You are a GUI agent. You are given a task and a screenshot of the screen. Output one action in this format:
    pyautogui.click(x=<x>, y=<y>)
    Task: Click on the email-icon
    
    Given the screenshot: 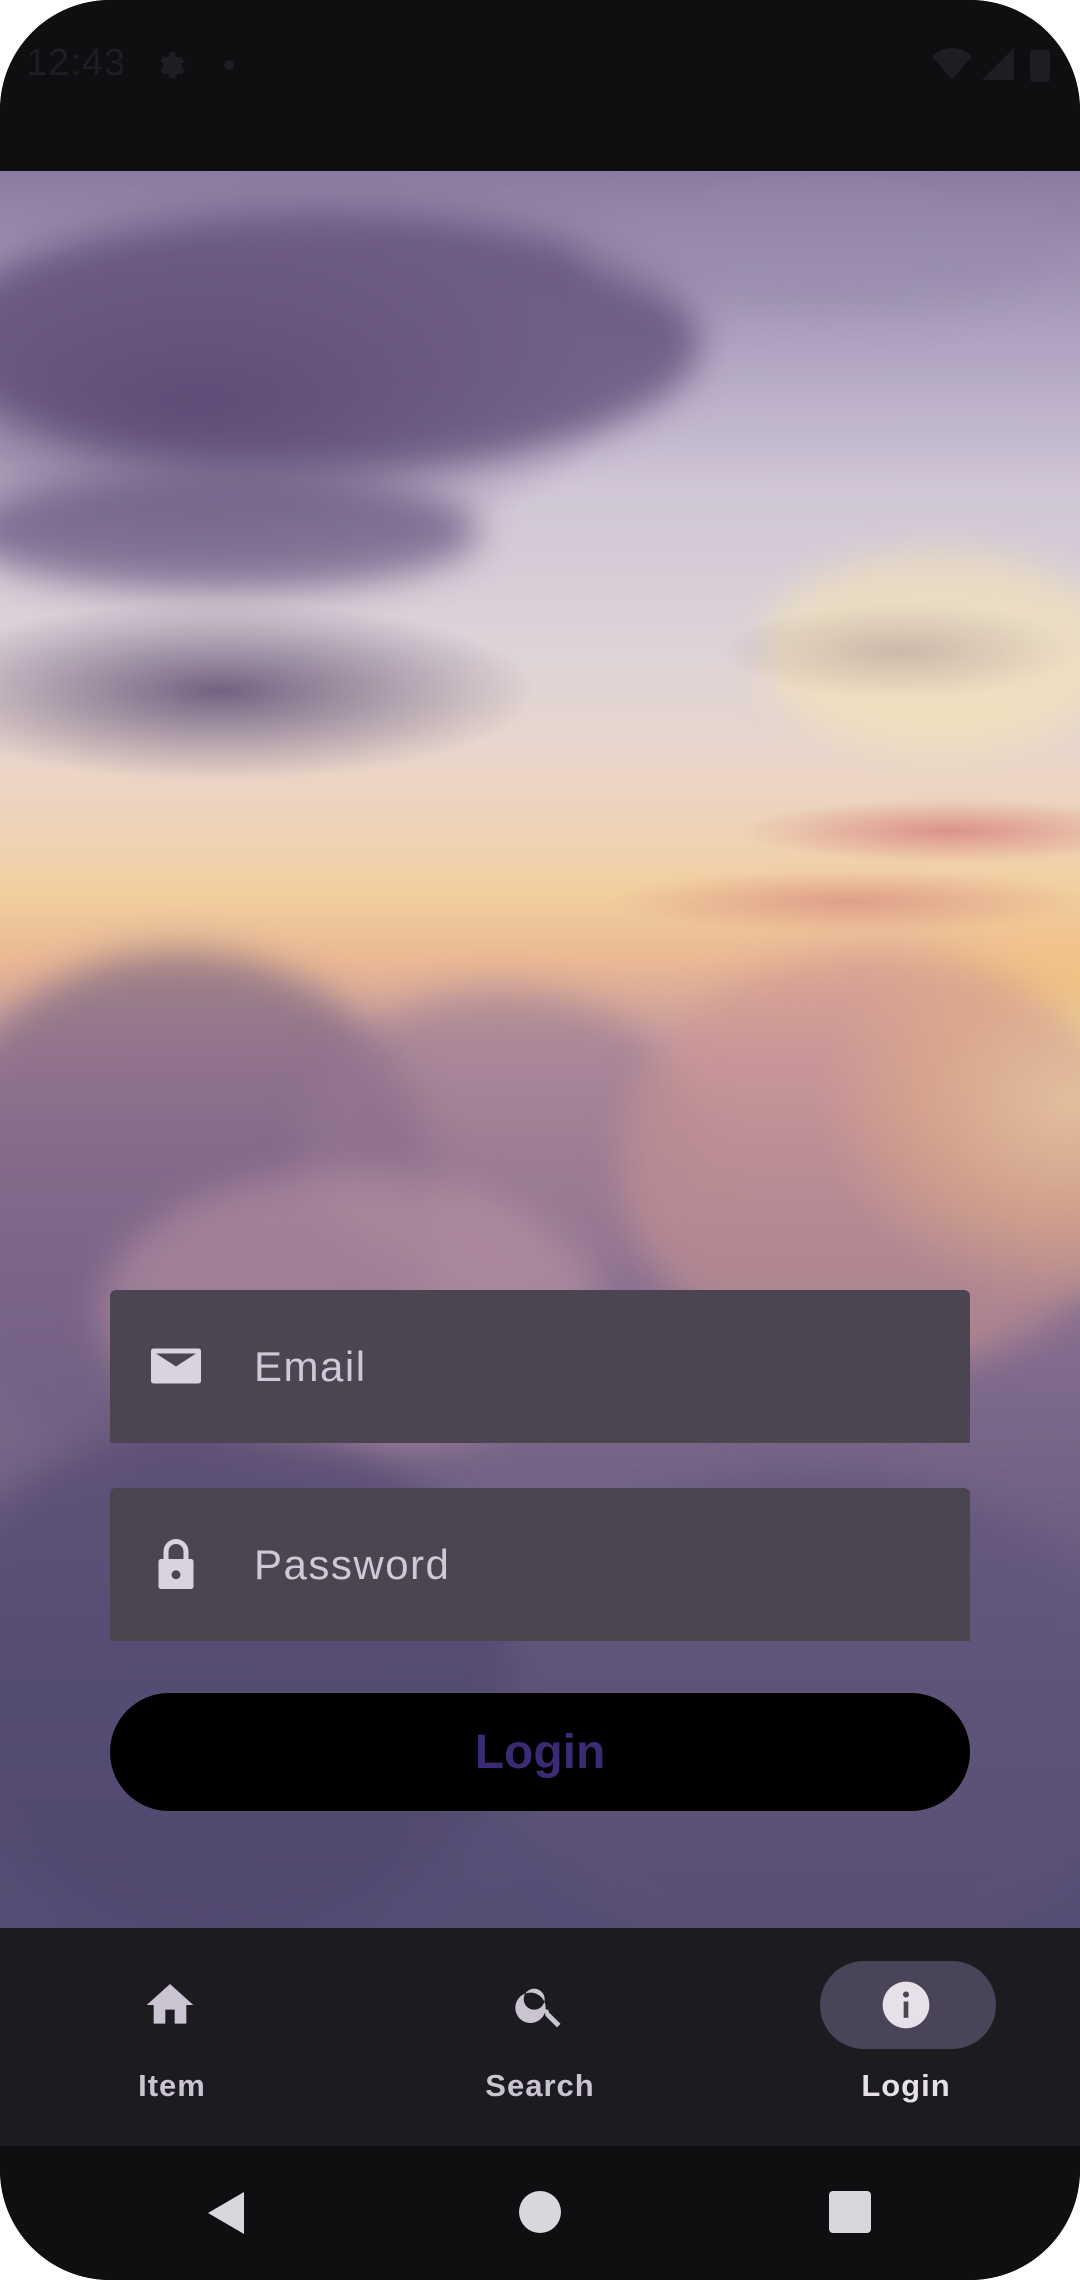 What is the action you would take?
    pyautogui.click(x=176, y=1366)
    